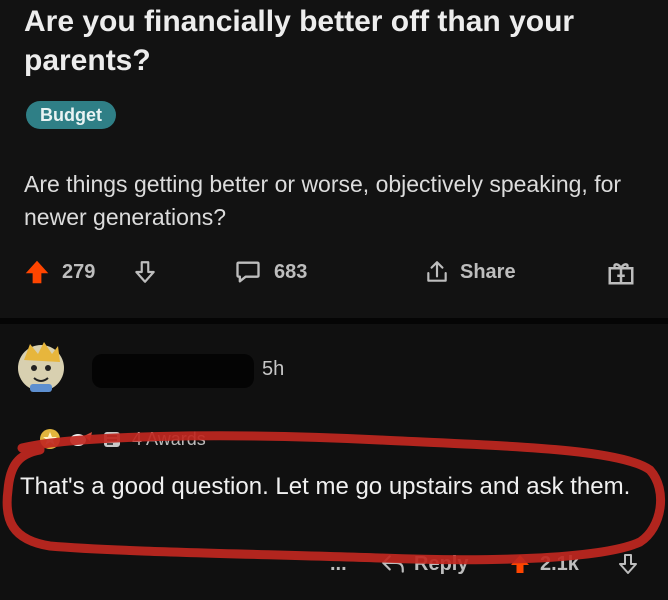 Image resolution: width=668 pixels, height=600 pixels. Describe the element at coordinates (71, 115) in the screenshot. I see `flair-badge: Budget` at that location.